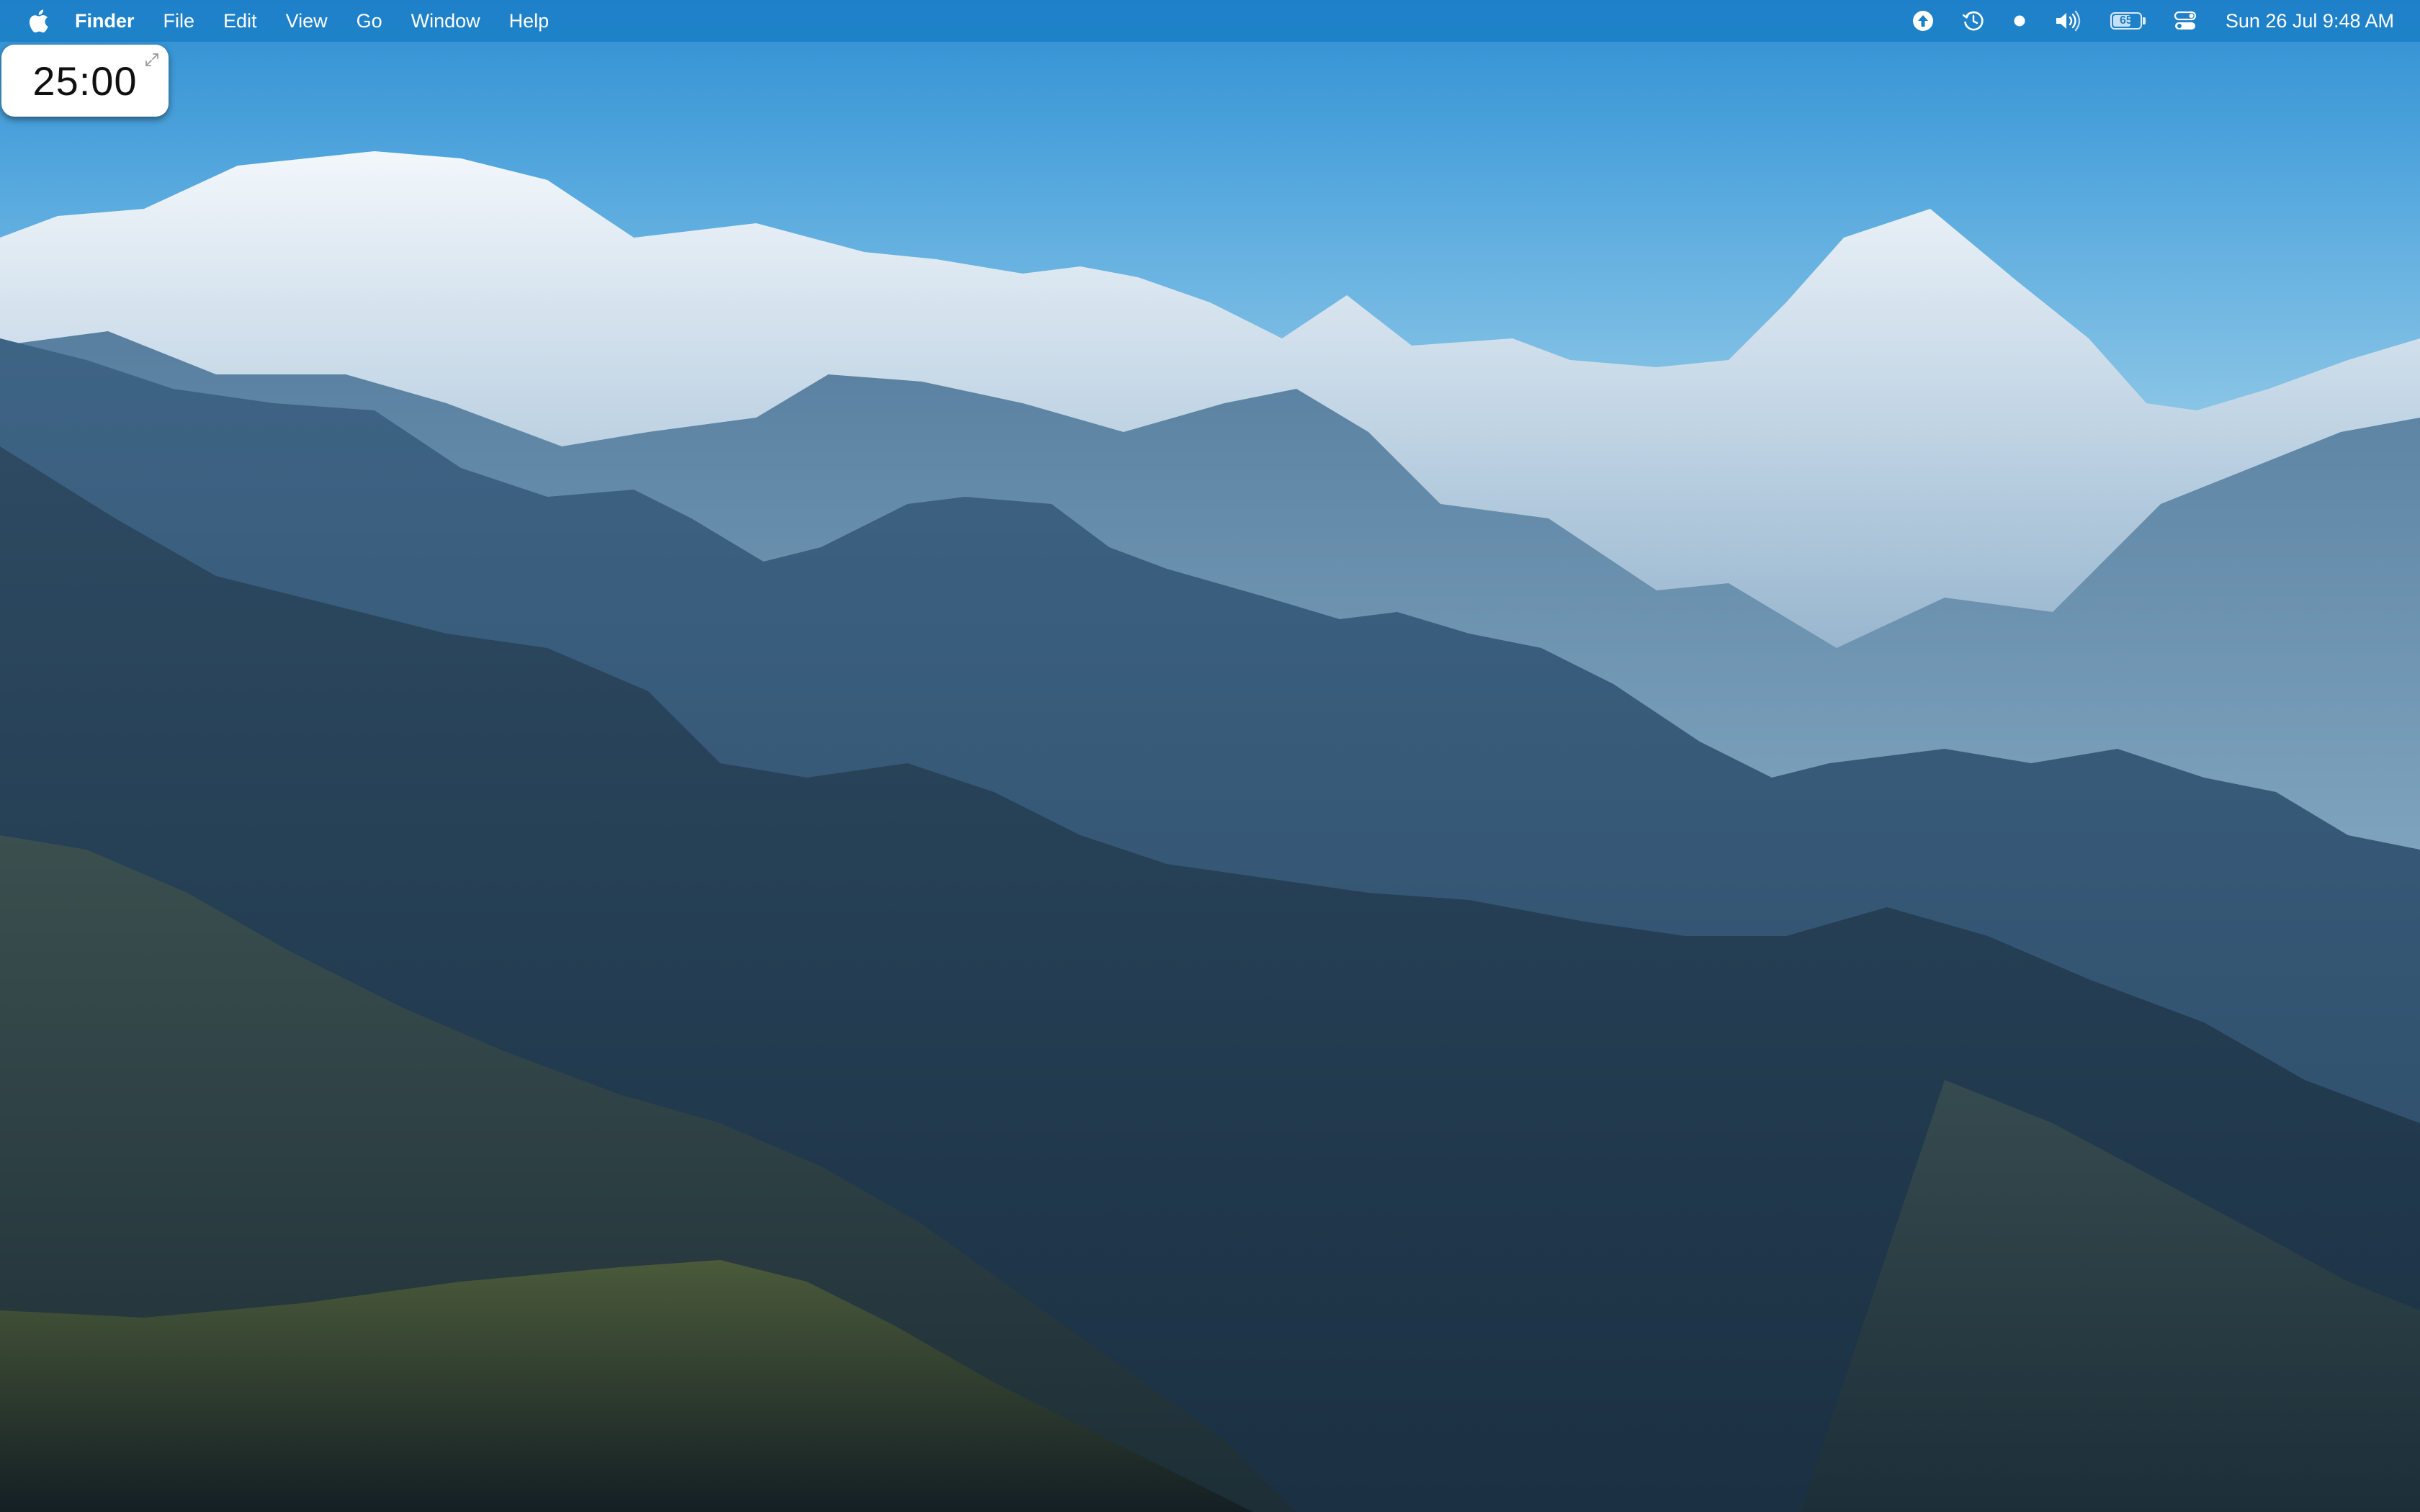 The image size is (2420, 1512). Describe the element at coordinates (179, 21) in the screenshot. I see `menu-file: File` at that location.